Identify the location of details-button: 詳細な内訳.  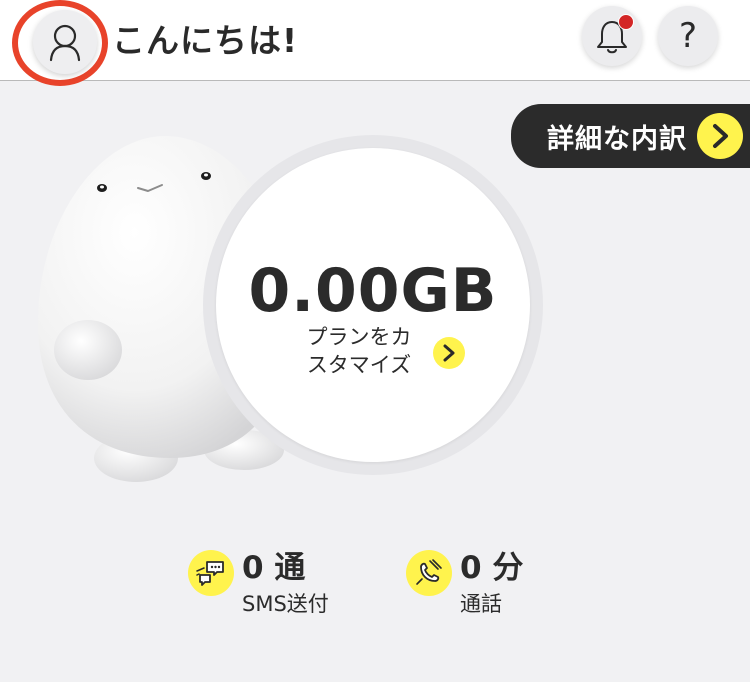
(630, 136).